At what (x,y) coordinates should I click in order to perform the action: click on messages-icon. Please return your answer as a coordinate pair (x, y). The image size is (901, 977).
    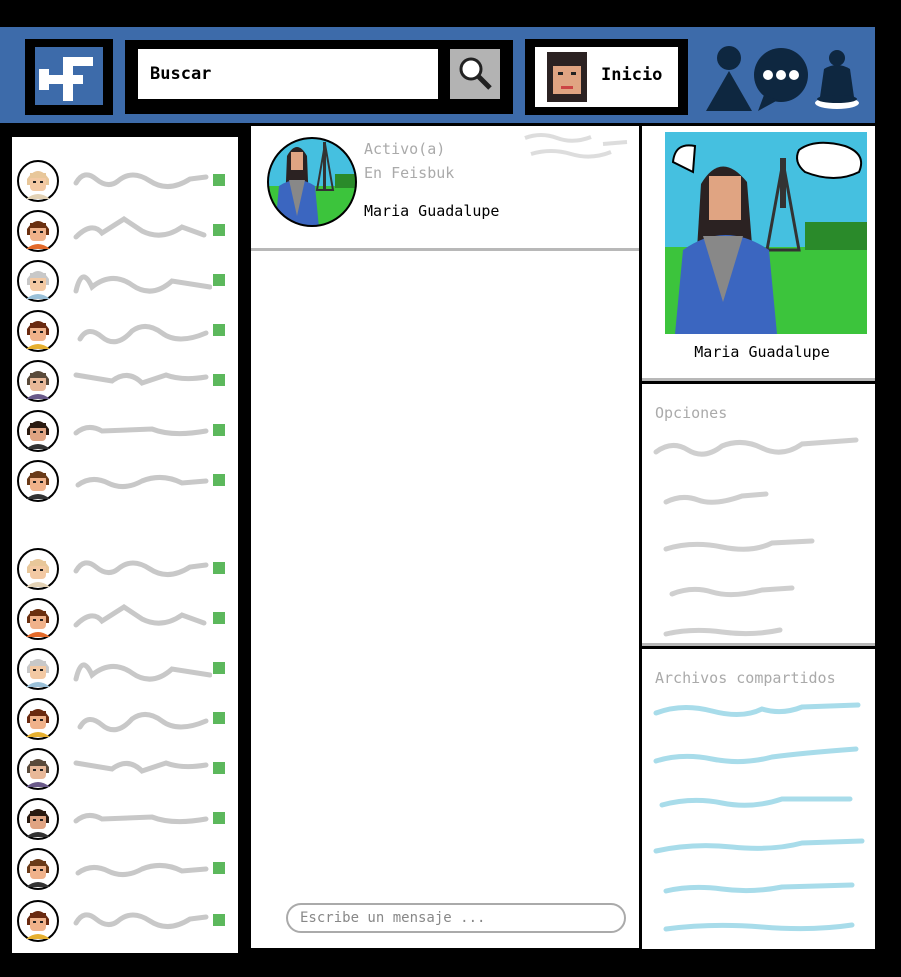
    Looking at the image, I should click on (781, 81).